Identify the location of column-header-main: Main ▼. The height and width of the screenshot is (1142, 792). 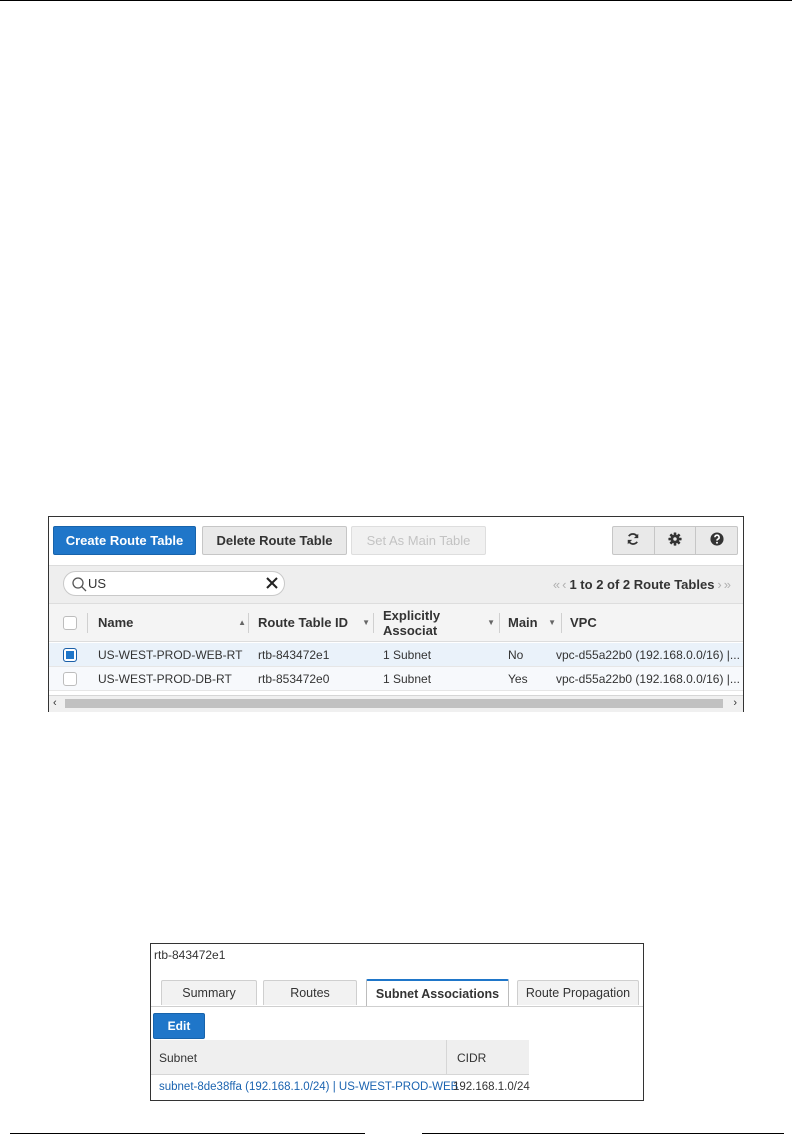
(532, 622).